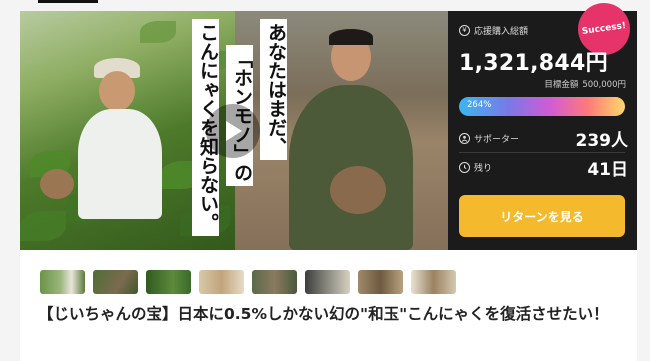 The width and height of the screenshot is (650, 361). What do you see at coordinates (497, 140) in the screenshot?
I see `supporters-label: サポーター` at bounding box center [497, 140].